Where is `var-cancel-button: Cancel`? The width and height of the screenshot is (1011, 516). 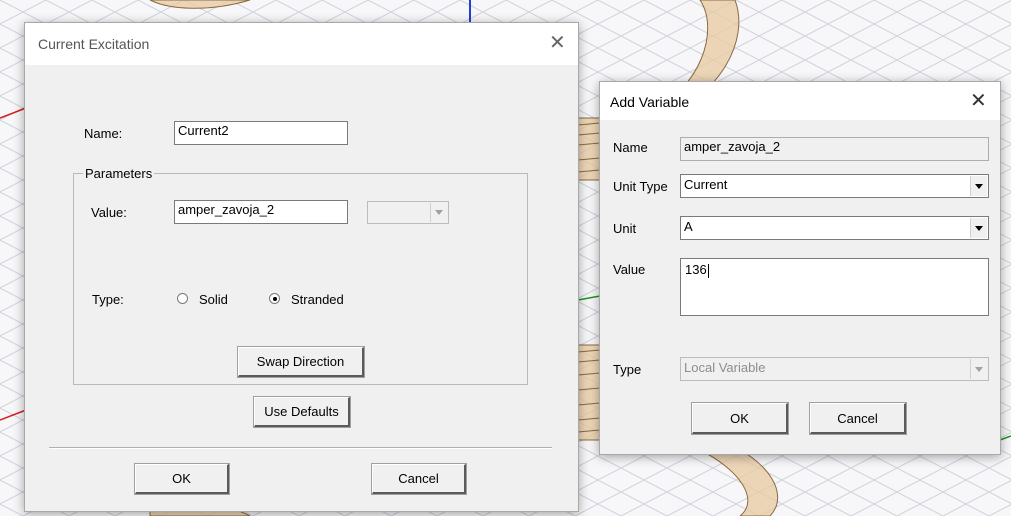
var-cancel-button: Cancel is located at coordinates (858, 418).